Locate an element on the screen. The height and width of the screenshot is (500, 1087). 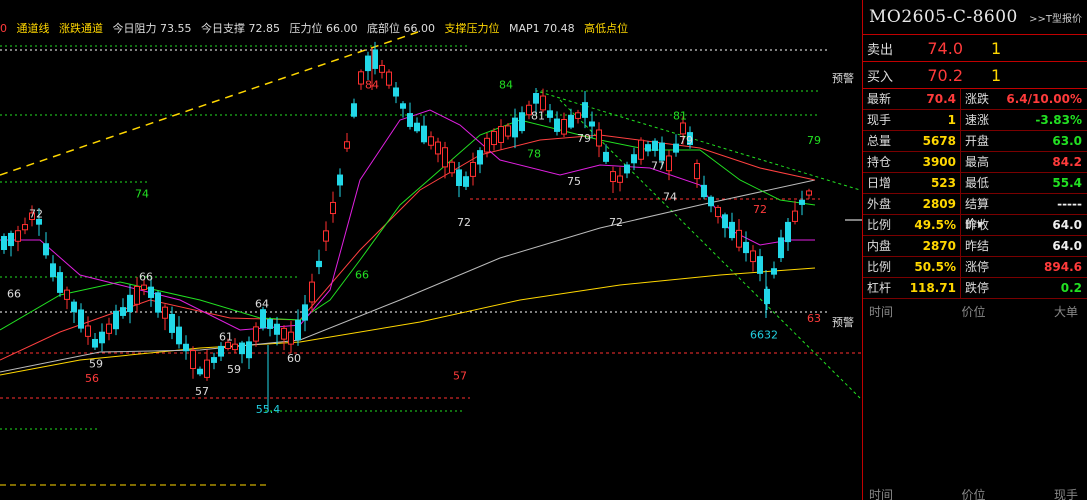
quote-key-9: 杠杆 is located at coordinates (881, 288).